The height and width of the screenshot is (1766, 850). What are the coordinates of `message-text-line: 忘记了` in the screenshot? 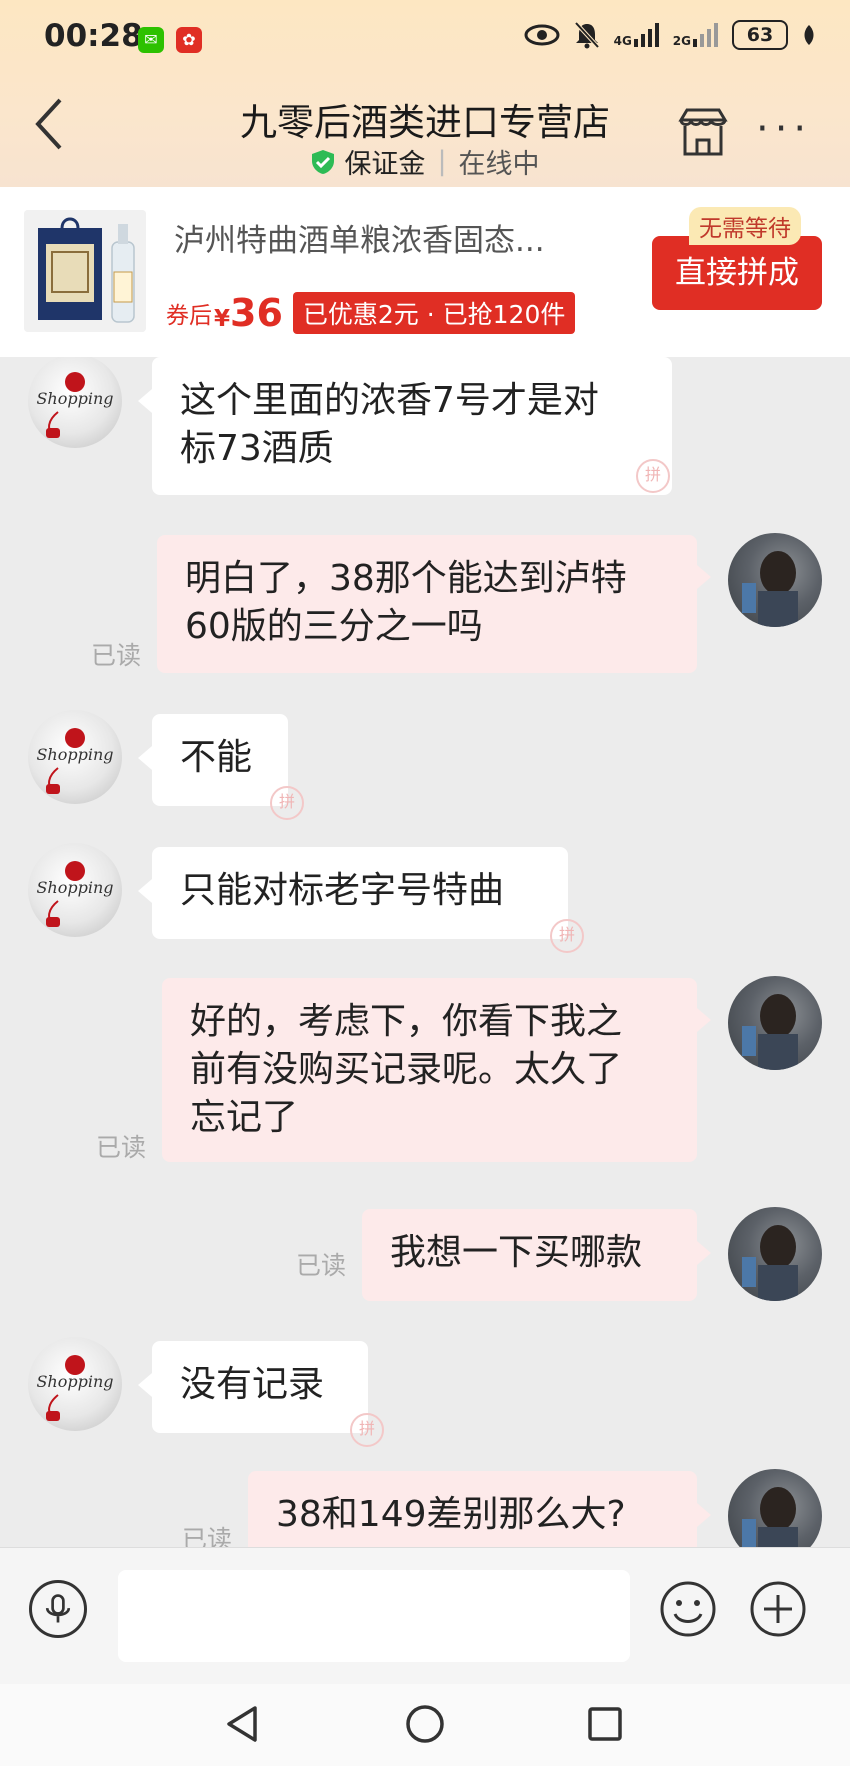 It's located at (244, 1117).